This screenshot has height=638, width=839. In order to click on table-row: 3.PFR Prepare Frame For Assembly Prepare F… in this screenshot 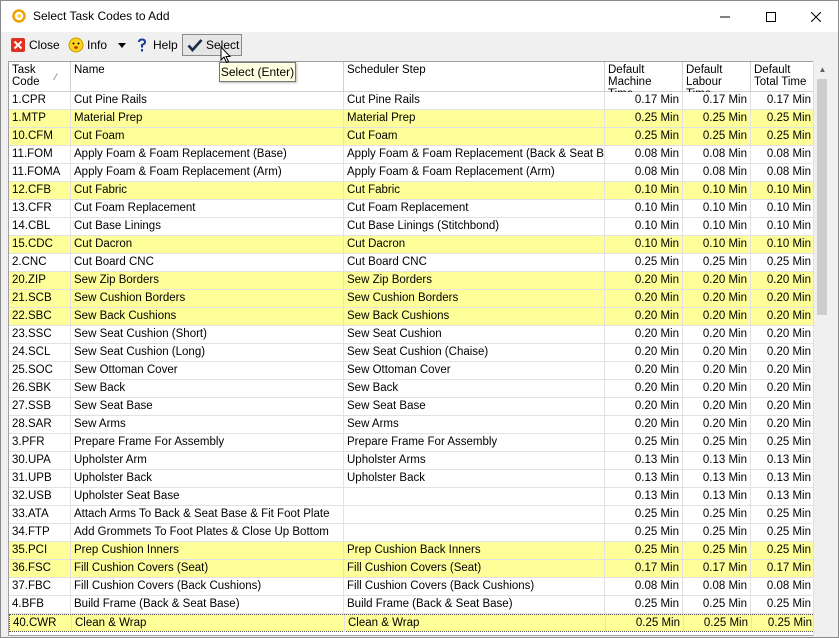, I will do `click(412, 443)`.